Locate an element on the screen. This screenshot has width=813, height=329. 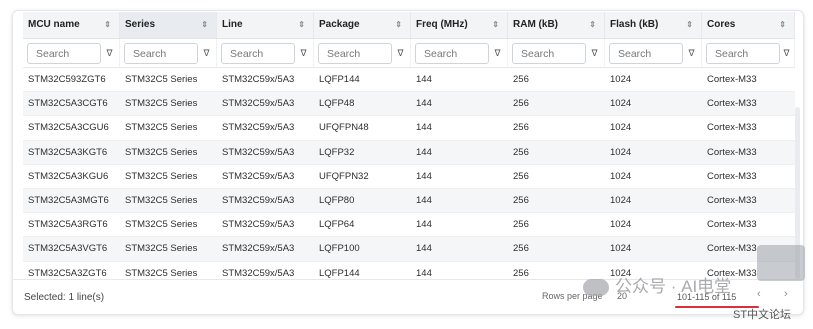
column-header: Flash (kB) ⇕ is located at coordinates (653, 25).